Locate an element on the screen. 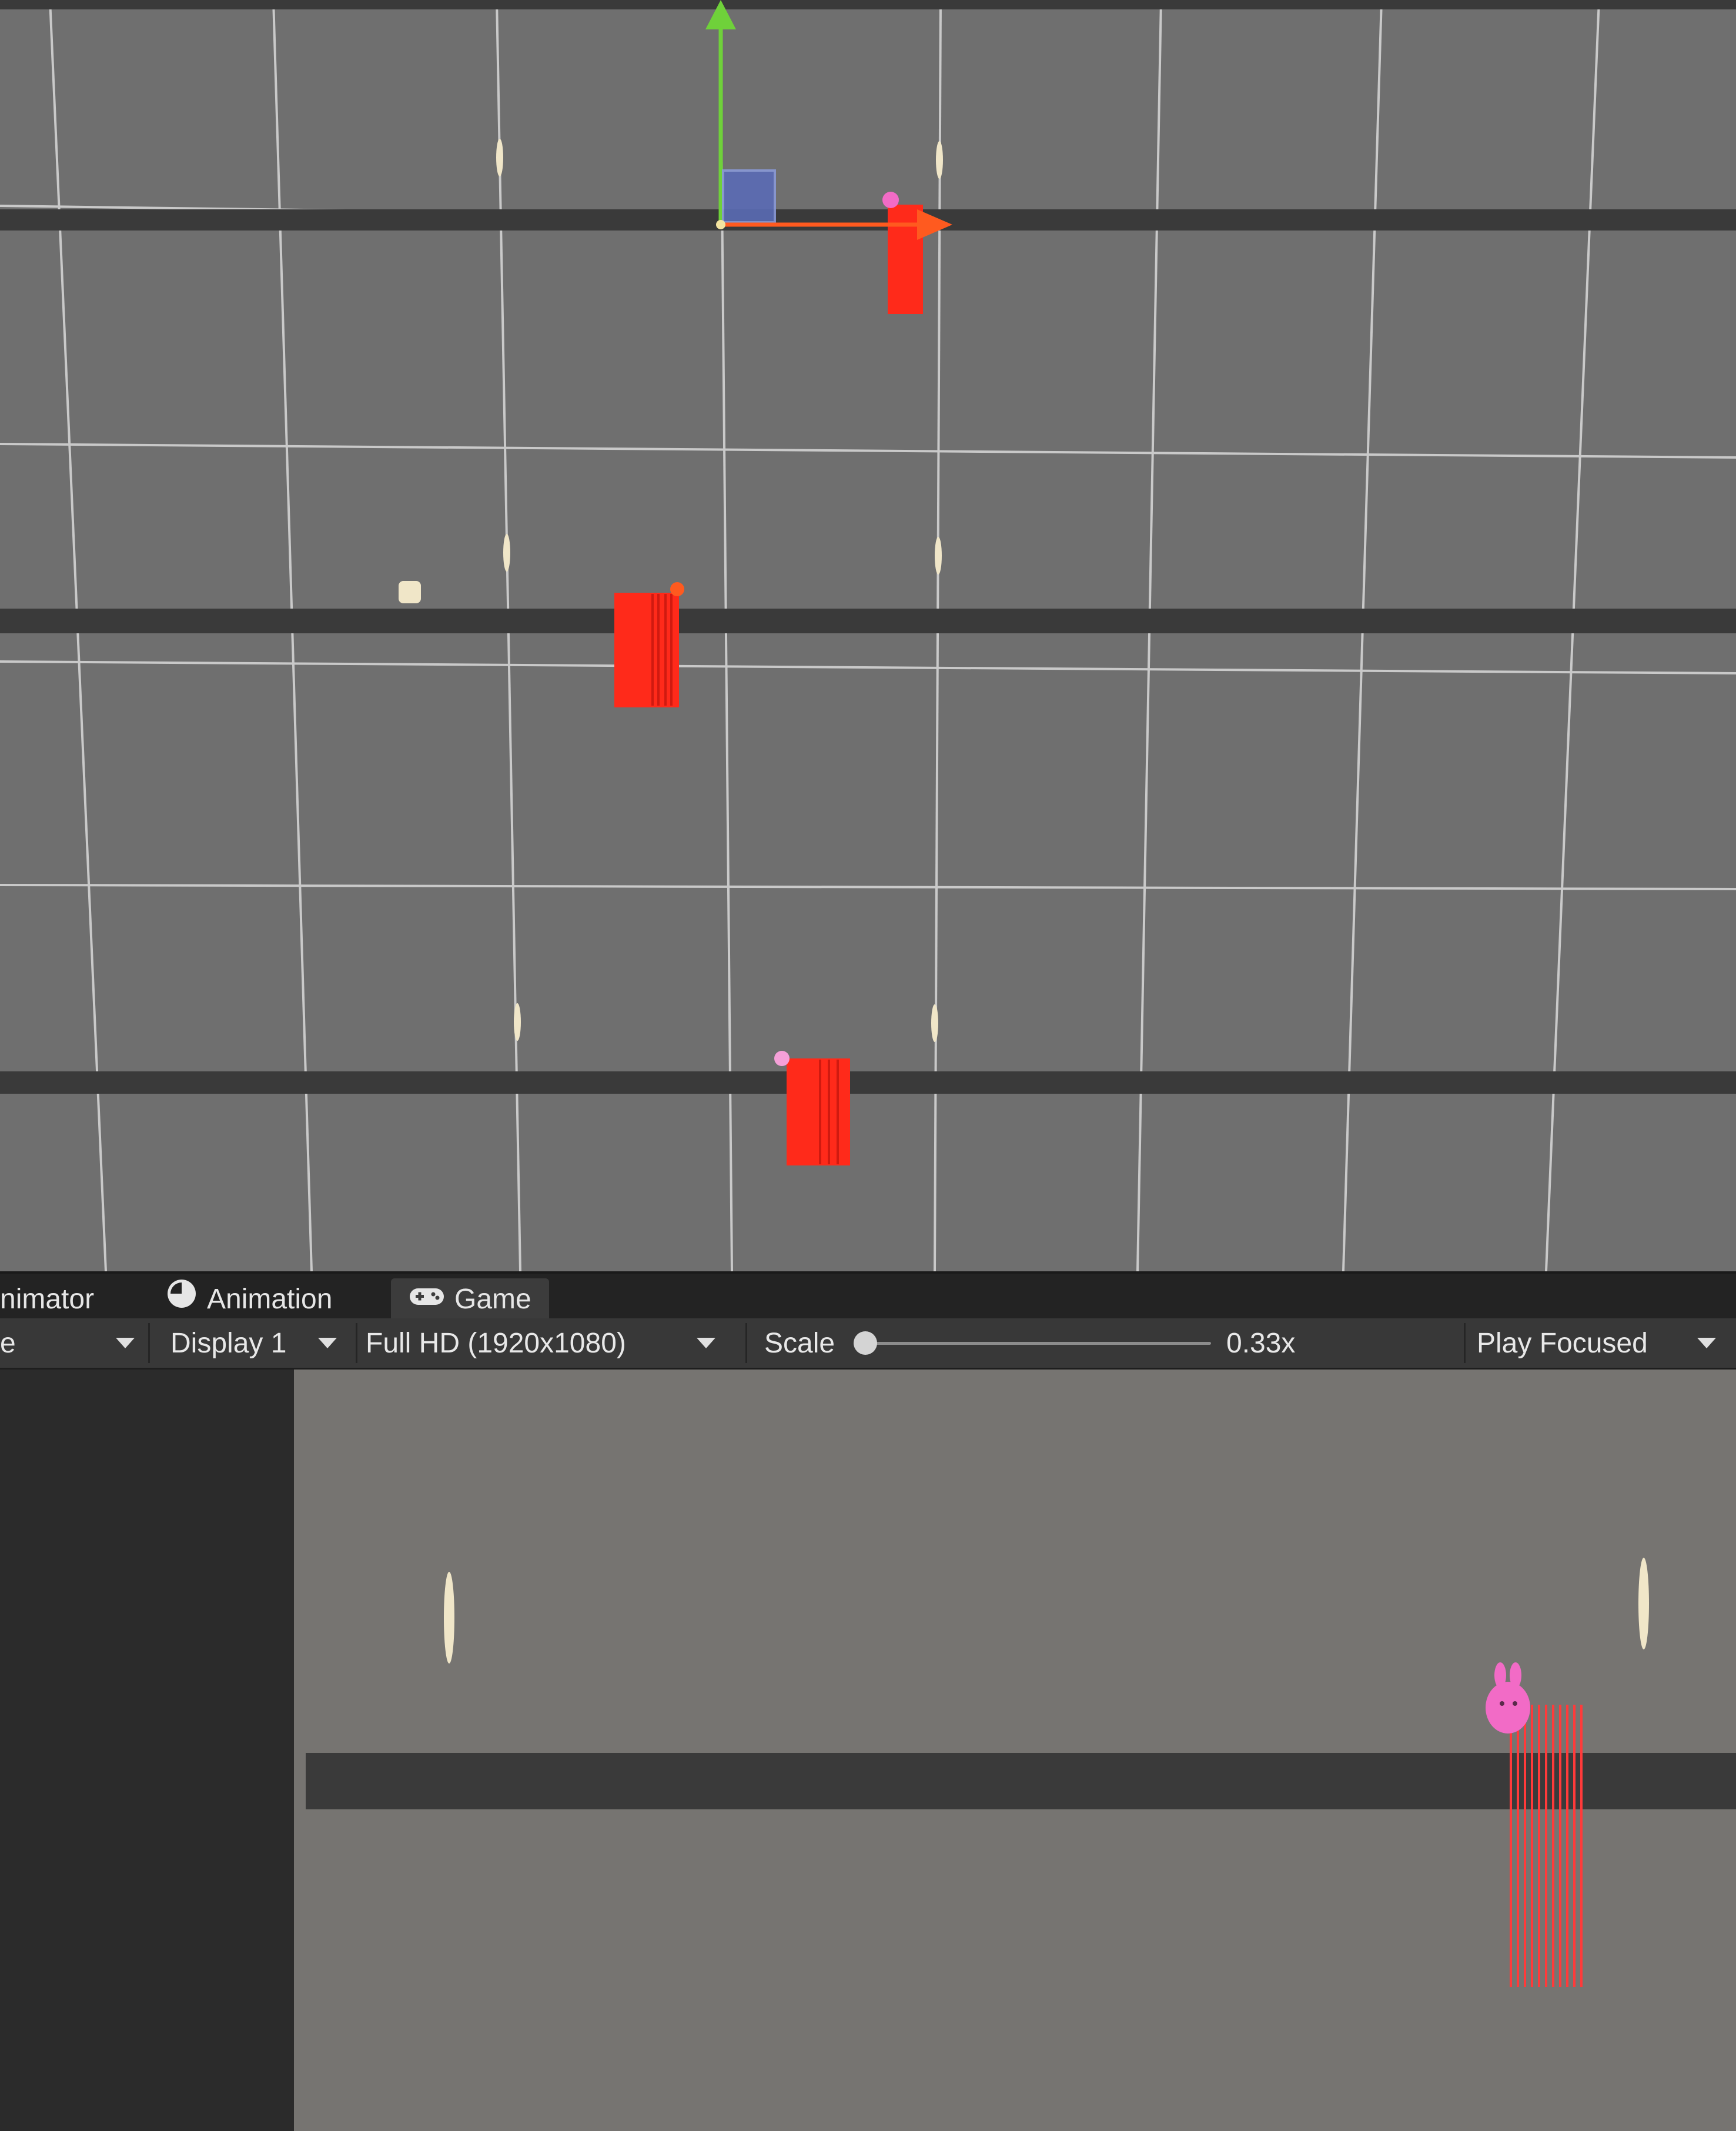  display-dropdown: Display 1 is located at coordinates (254, 1343).